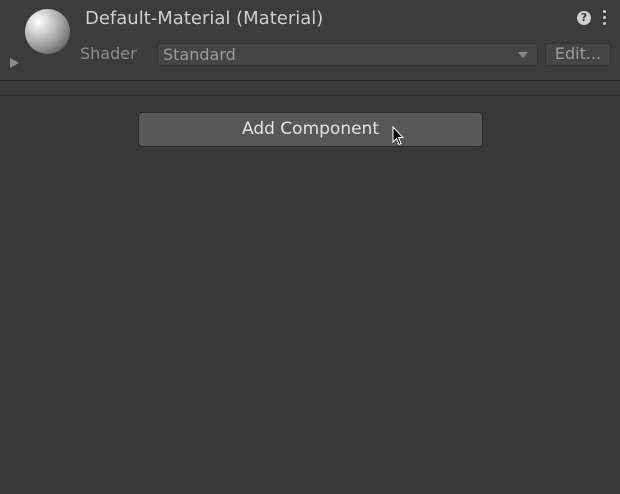 This screenshot has width=620, height=494. What do you see at coordinates (108, 53) in the screenshot?
I see `shader-label: Shader` at bounding box center [108, 53].